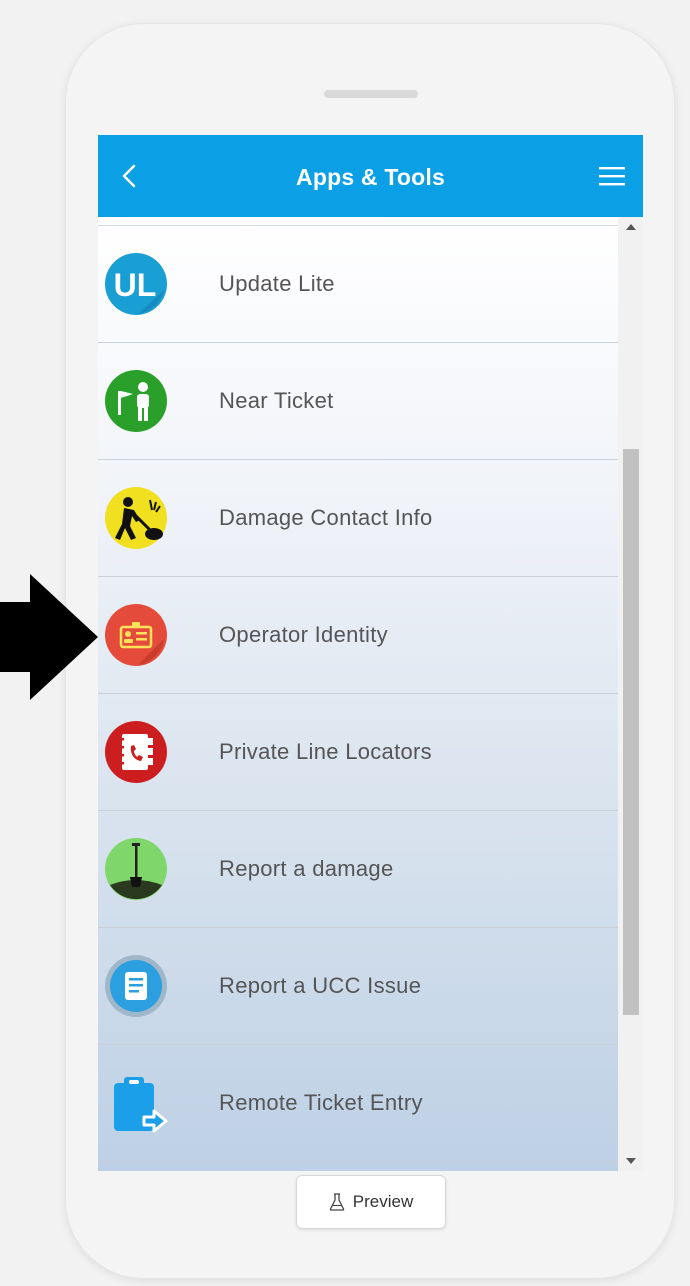  What do you see at coordinates (49, 637) in the screenshot?
I see `arrow-pointer-icon` at bounding box center [49, 637].